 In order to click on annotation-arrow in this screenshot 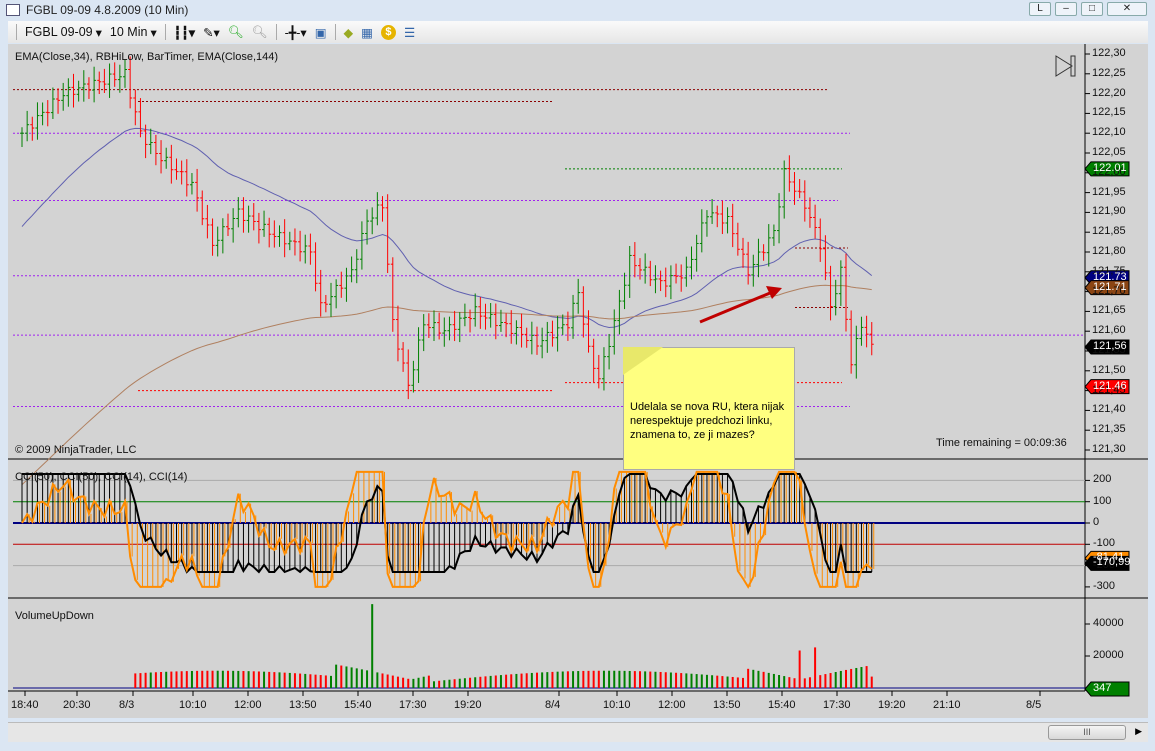, I will do `click(735, 307)`.